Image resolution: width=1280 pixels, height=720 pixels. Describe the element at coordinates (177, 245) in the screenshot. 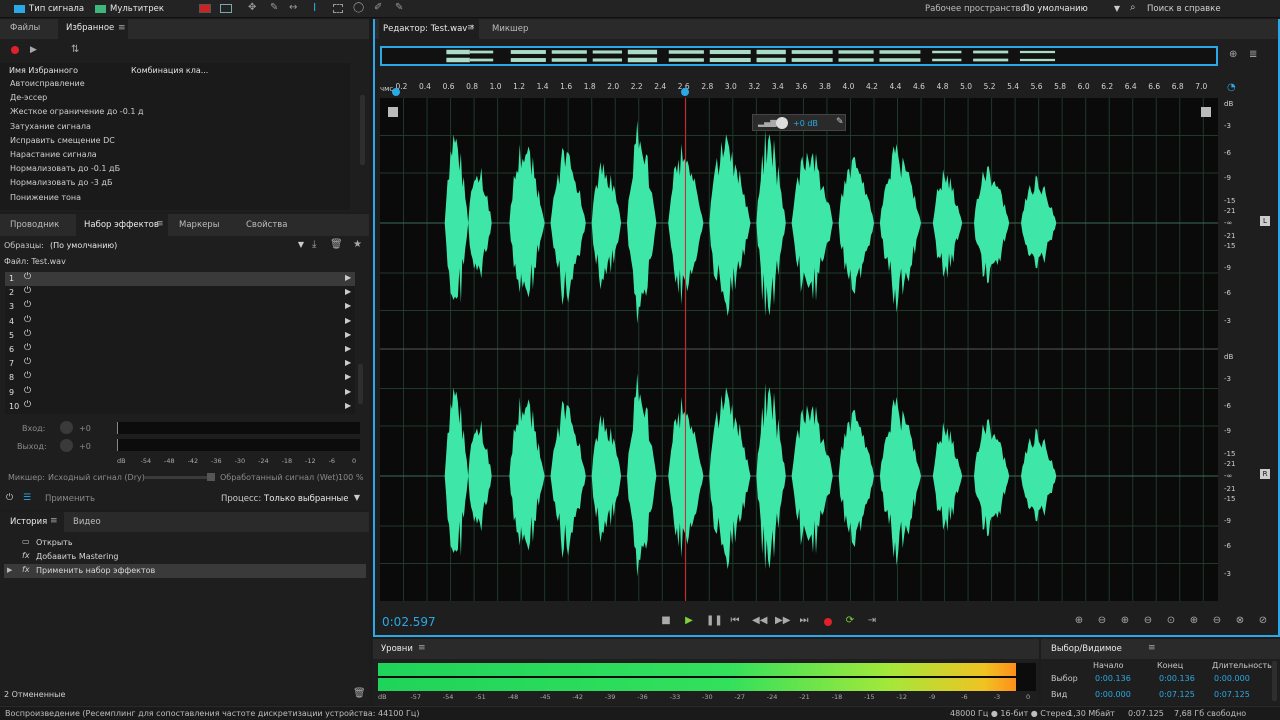

I see `presets-dropdown: (По умолчанию) ▼` at that location.